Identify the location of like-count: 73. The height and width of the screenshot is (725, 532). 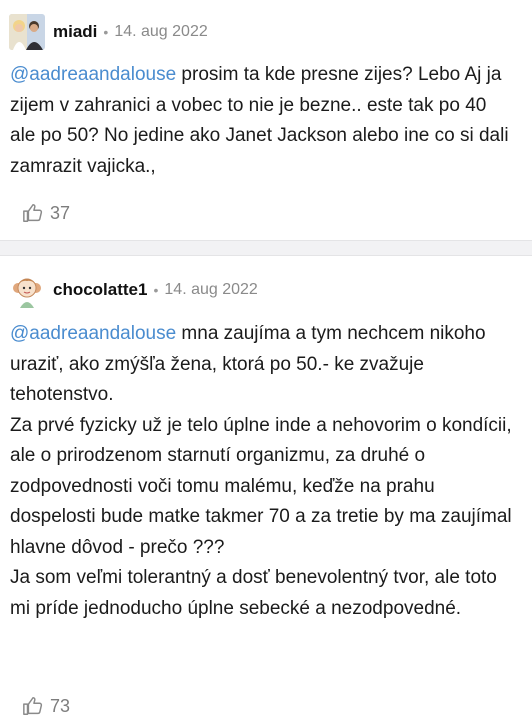
(60, 705).